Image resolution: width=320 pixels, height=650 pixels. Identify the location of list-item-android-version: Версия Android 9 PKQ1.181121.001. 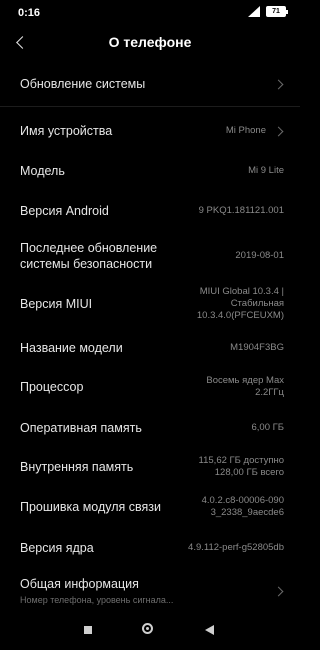
(150, 212).